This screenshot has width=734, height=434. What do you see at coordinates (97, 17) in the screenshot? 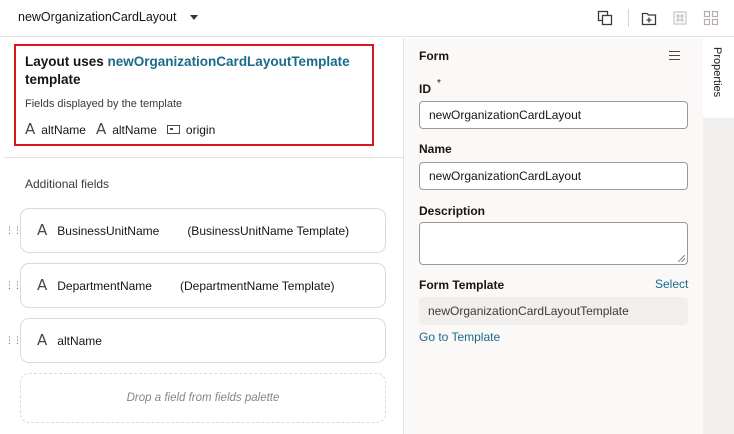
I see `layout-name: newOrganizationCardLayout` at bounding box center [97, 17].